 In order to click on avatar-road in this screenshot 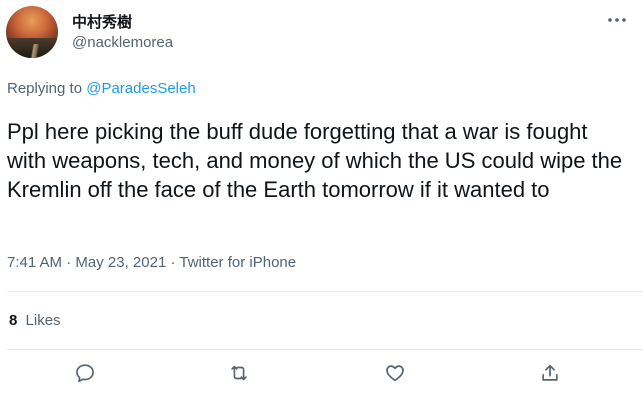, I will do `click(35, 51)`.